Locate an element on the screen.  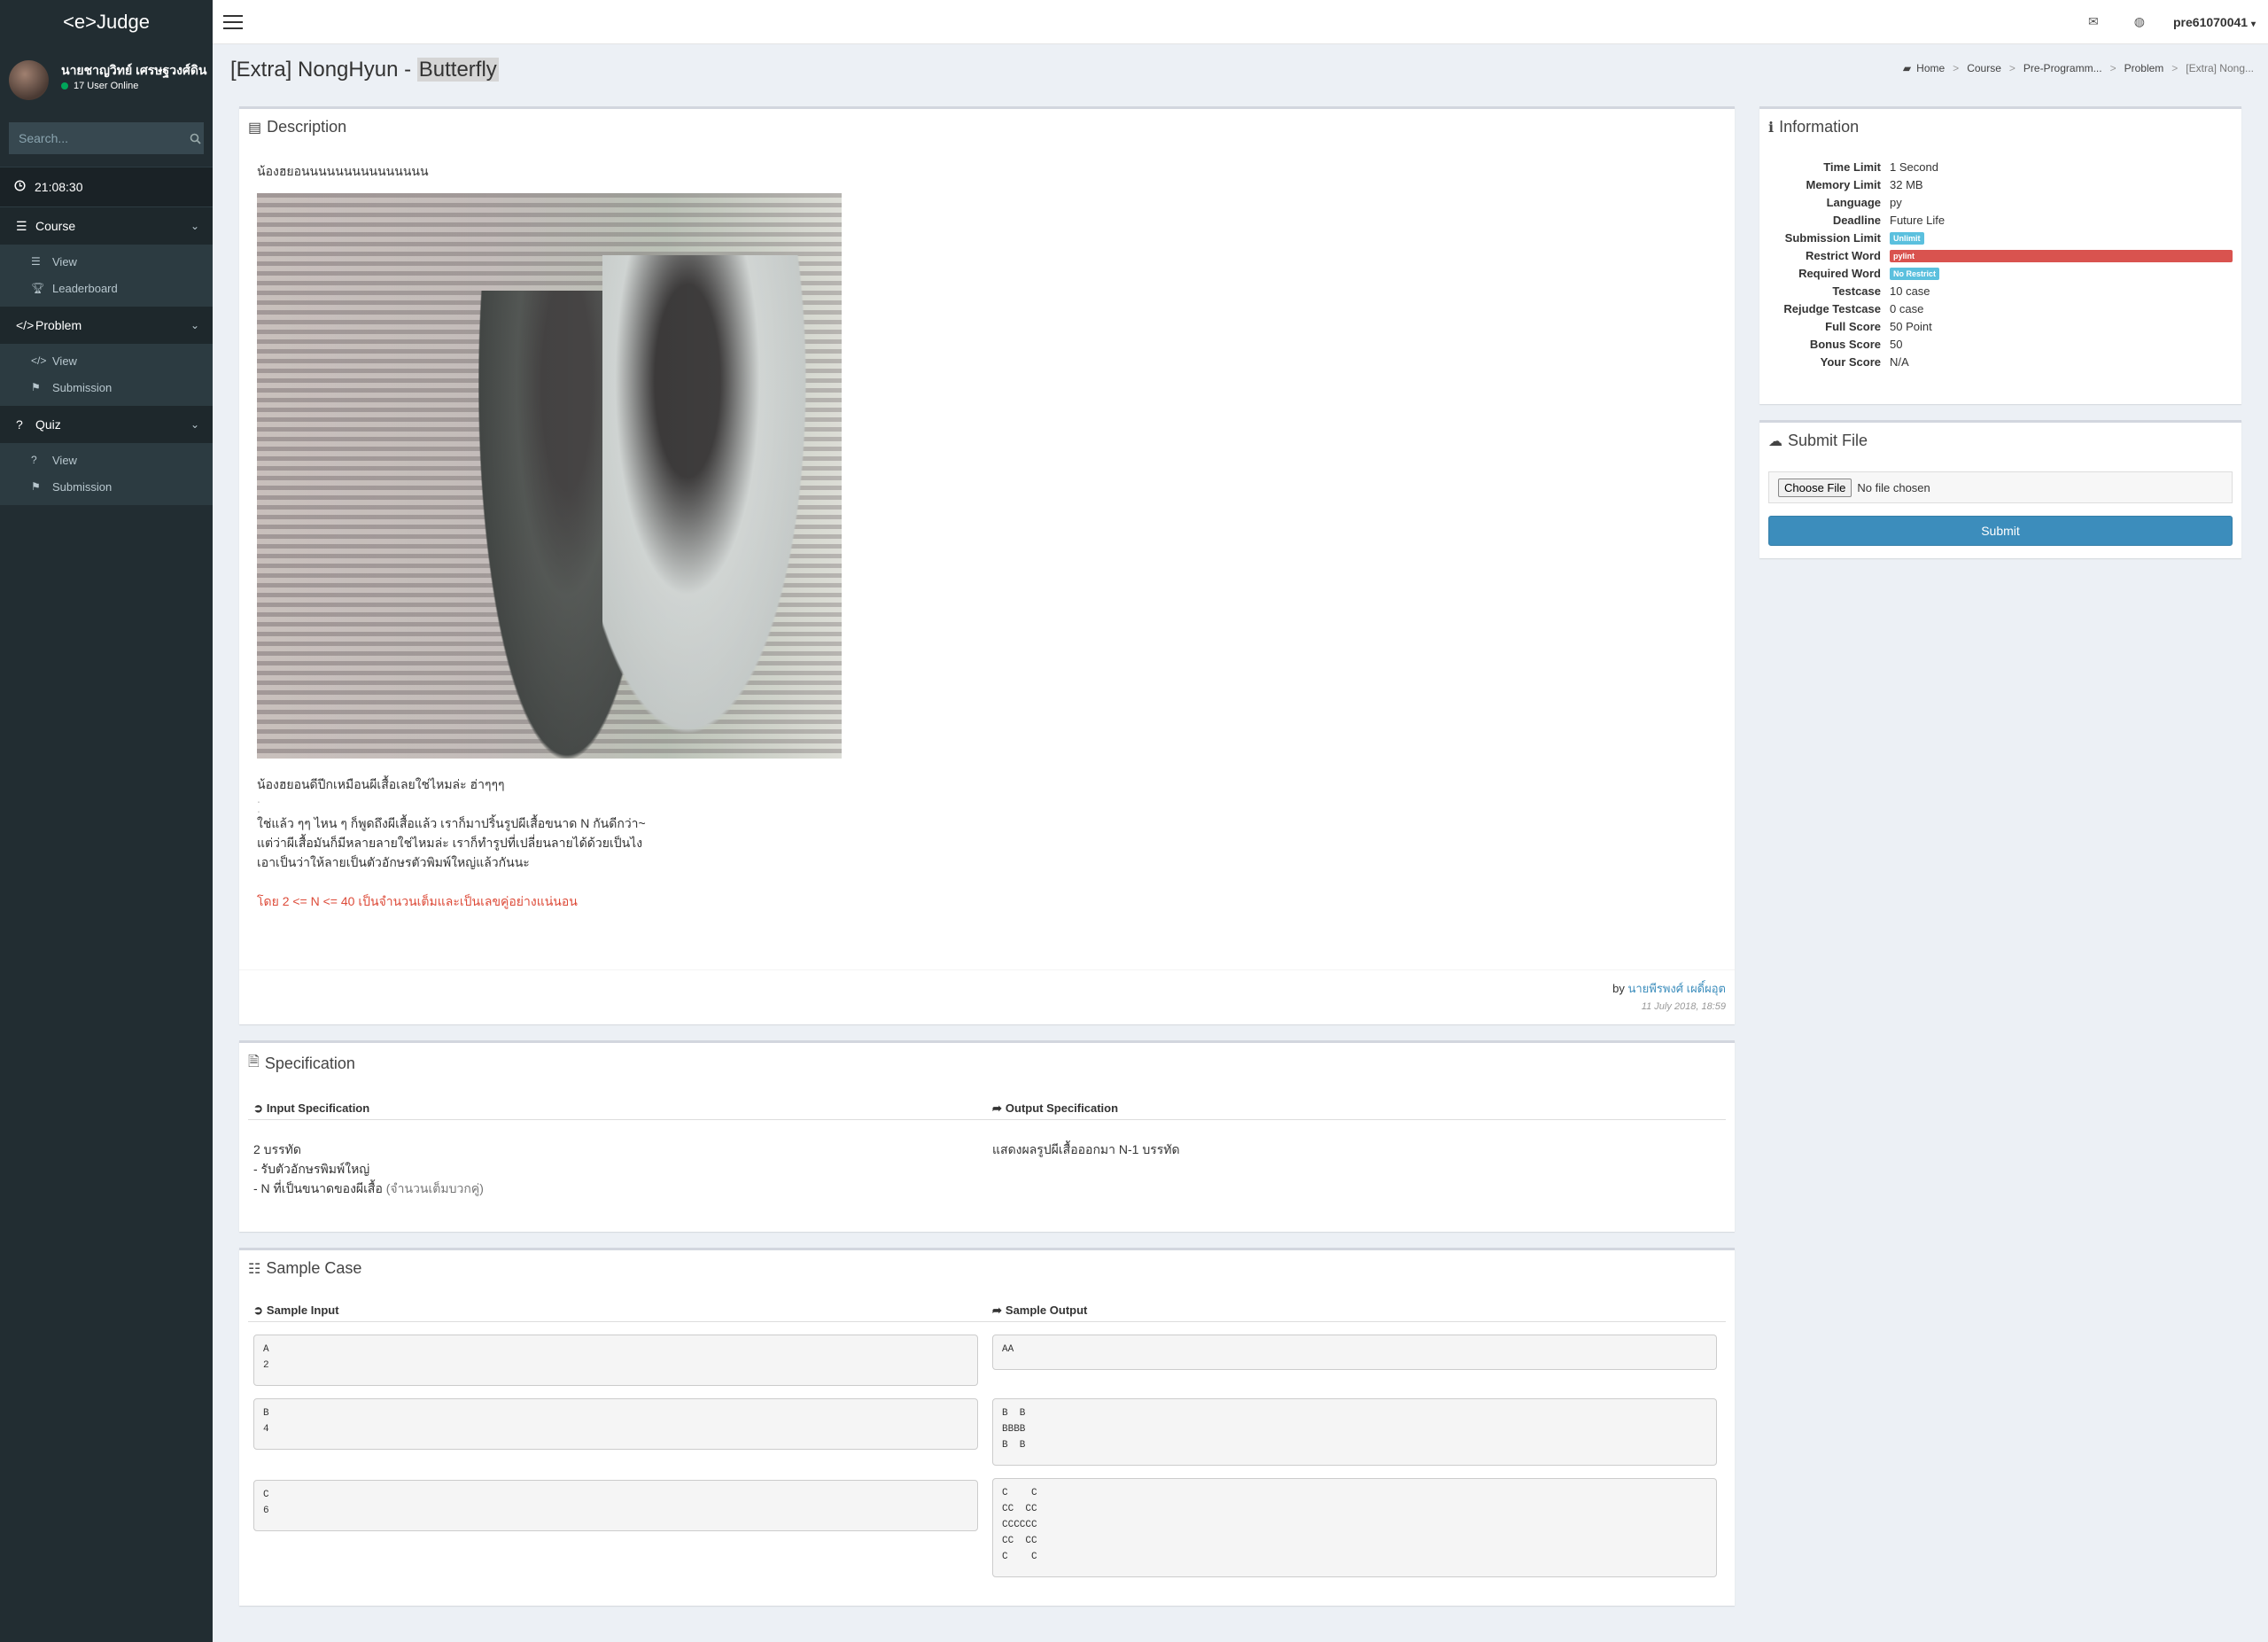
output-spec-head: Output Specification is located at coordinates (1062, 1108).